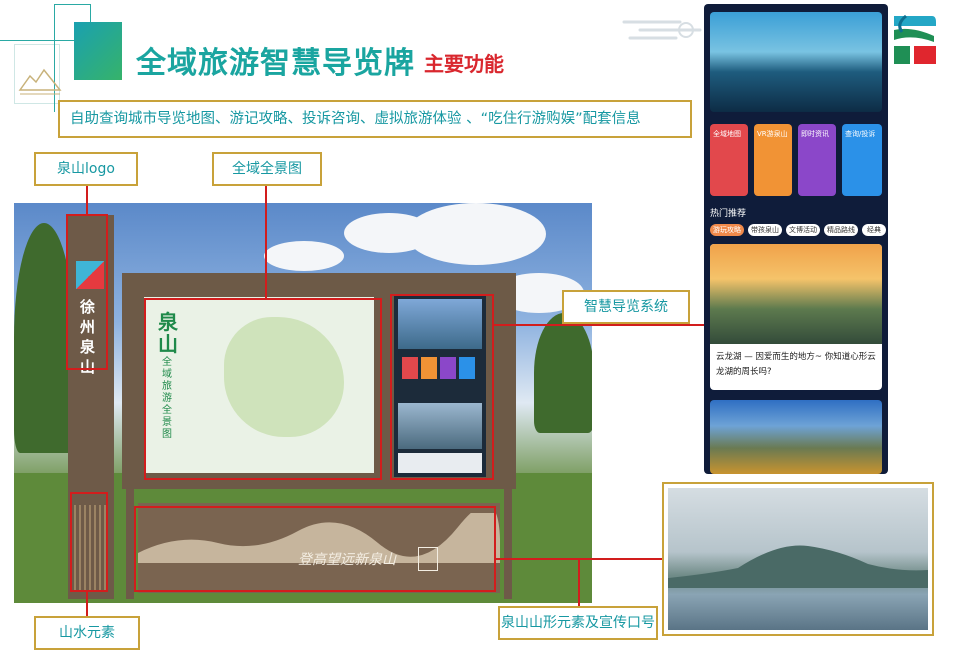 Image resolution: width=959 pixels, height=659 pixels. What do you see at coordinates (275, 63) in the screenshot?
I see `page-title: 全域旅游智慧导览牌` at bounding box center [275, 63].